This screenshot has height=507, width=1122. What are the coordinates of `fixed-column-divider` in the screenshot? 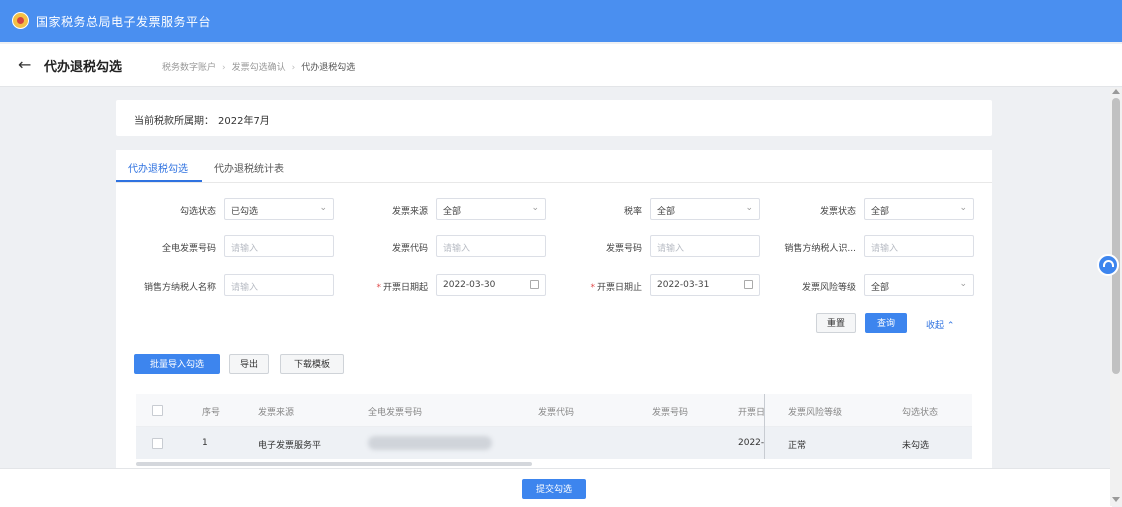 It's located at (764, 426).